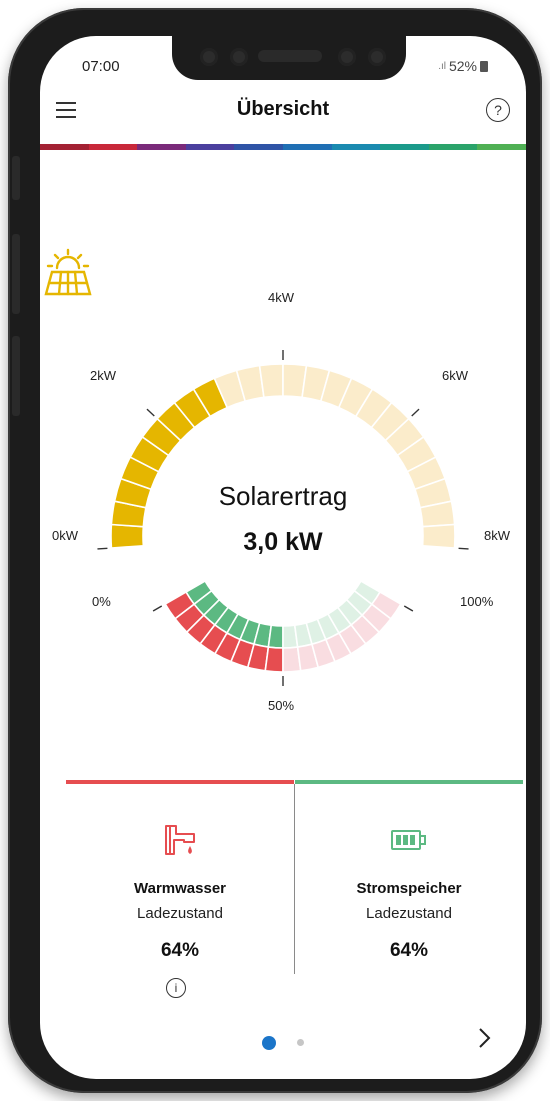 The width and height of the screenshot is (550, 1101). Describe the element at coordinates (497, 535) in the screenshot. I see `tick-label-8kw: 8kW` at that location.